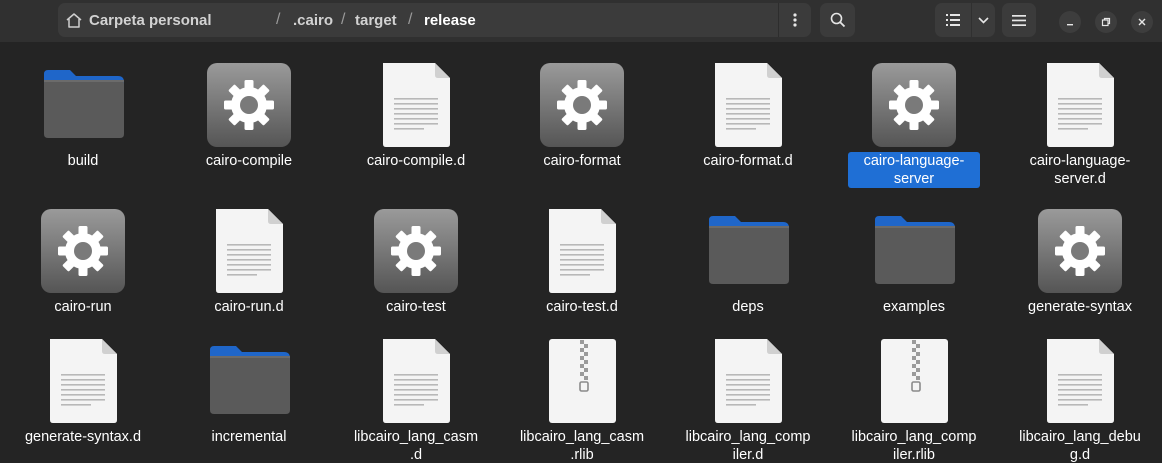 The width and height of the screenshot is (1162, 463). I want to click on file-label: cairo-test, so click(416, 307).